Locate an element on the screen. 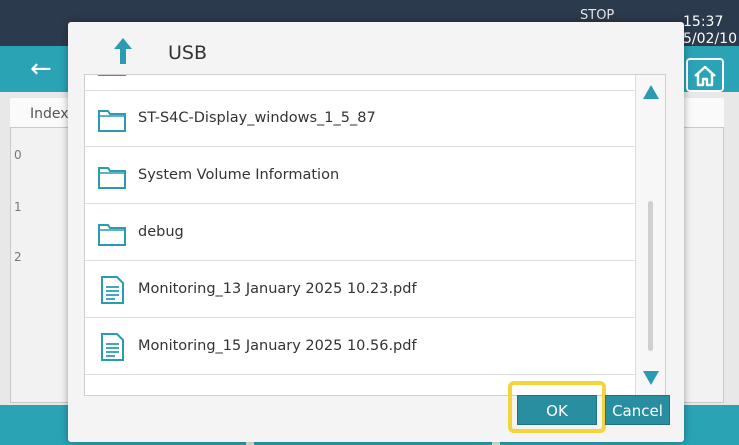 Image resolution: width=739 pixels, height=445 pixels. list-item-label: Monitoring_13 January 2025 10.23.pdf is located at coordinates (277, 289).